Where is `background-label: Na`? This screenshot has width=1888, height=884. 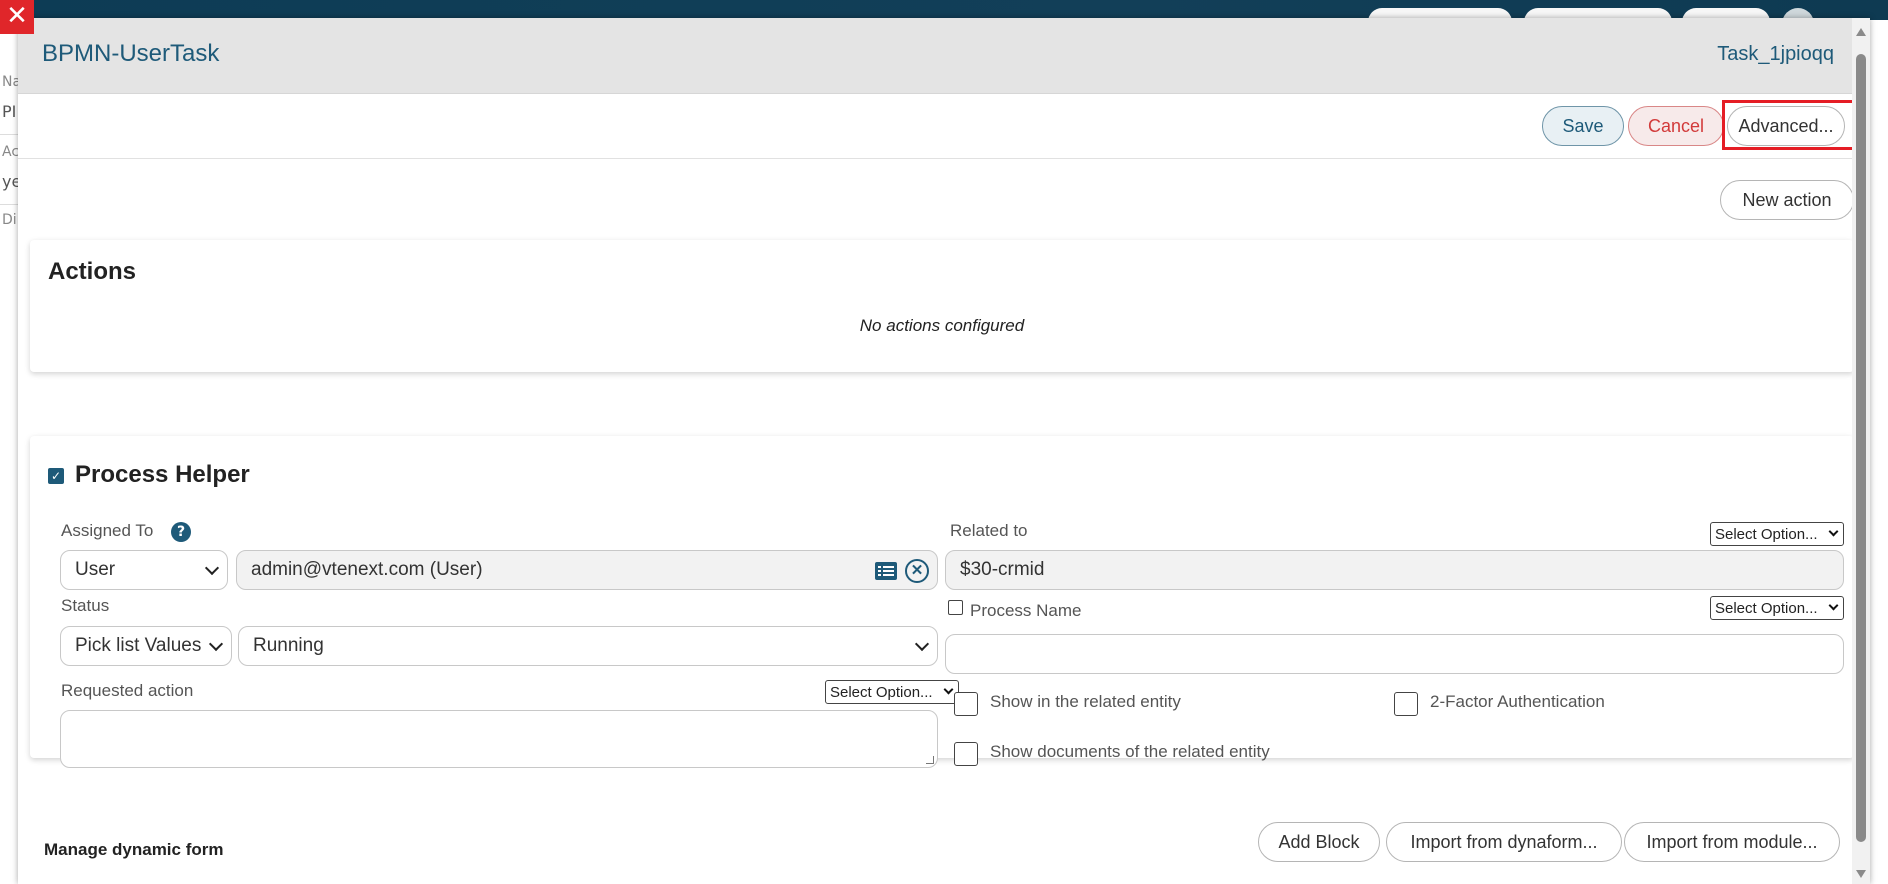
background-label: Na is located at coordinates (10, 82).